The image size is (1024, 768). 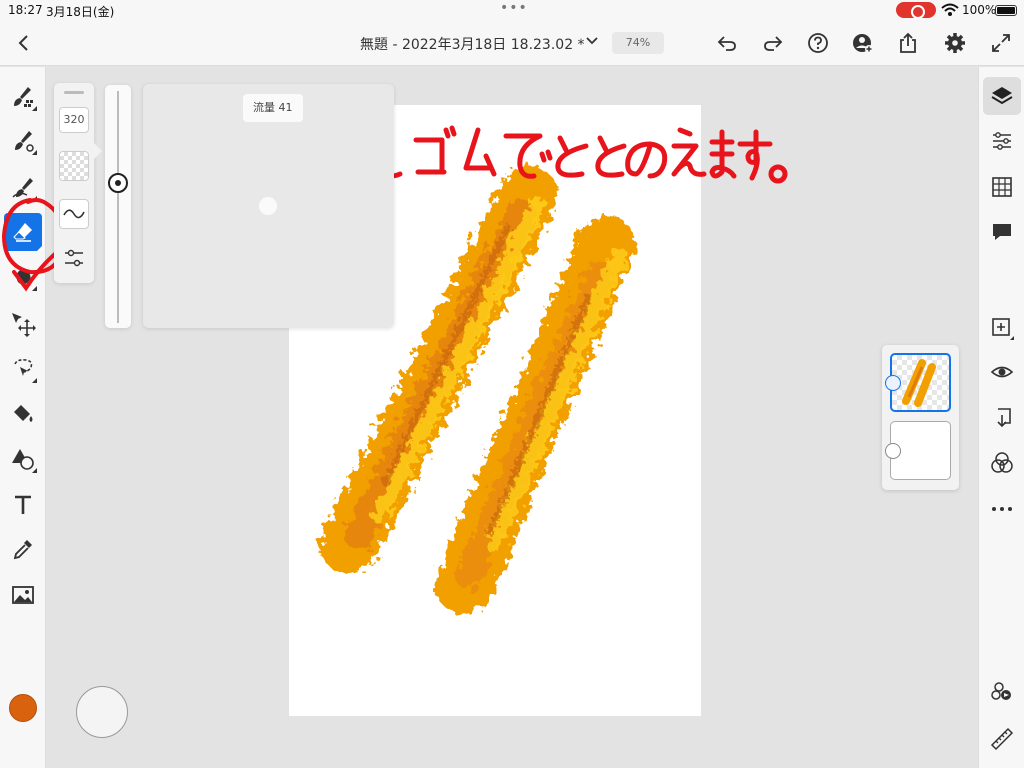 What do you see at coordinates (102, 712) in the screenshot?
I see `touch-shortcut-button` at bounding box center [102, 712].